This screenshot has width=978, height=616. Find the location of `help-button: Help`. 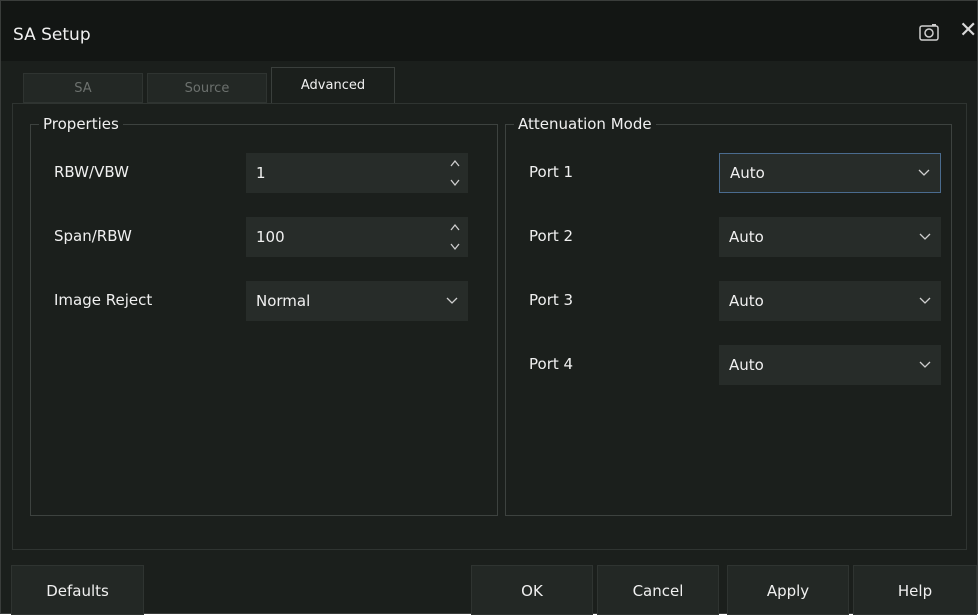

help-button: Help is located at coordinates (915, 590).